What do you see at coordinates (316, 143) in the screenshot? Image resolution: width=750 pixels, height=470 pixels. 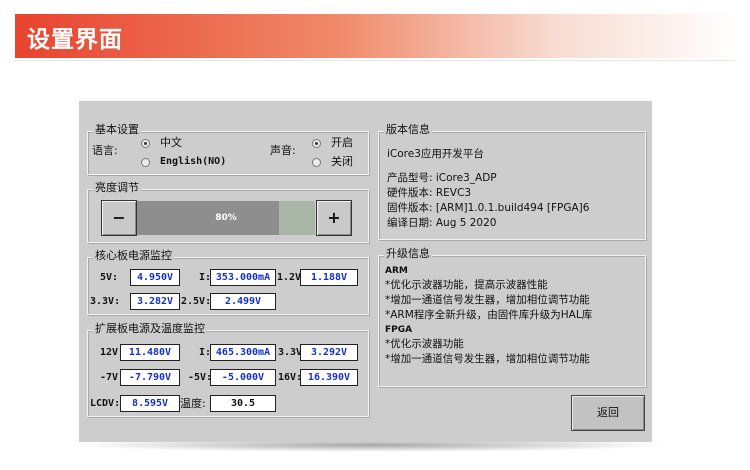 I see `sound-radio-on` at bounding box center [316, 143].